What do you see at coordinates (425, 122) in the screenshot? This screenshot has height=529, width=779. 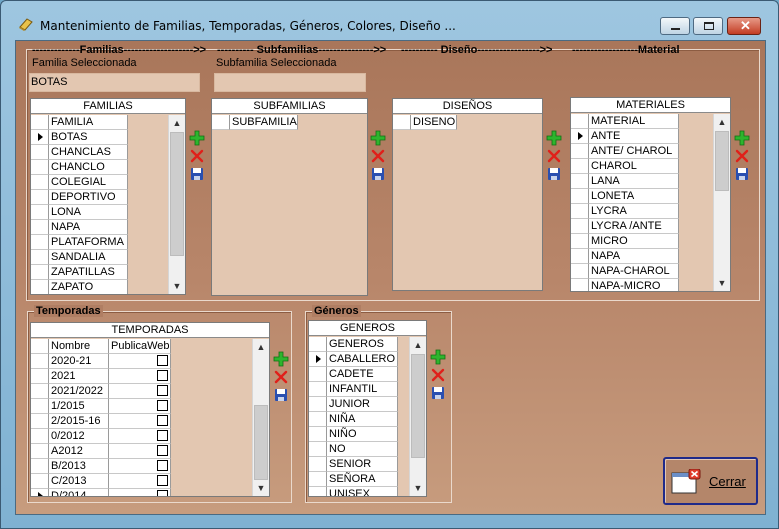 I see `disenos-row: DISENO` at bounding box center [425, 122].